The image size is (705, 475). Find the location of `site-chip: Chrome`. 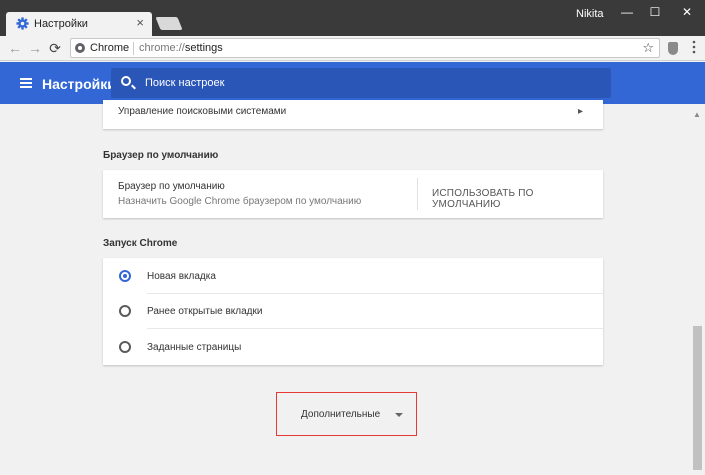

site-chip: Chrome is located at coordinates (110, 48).